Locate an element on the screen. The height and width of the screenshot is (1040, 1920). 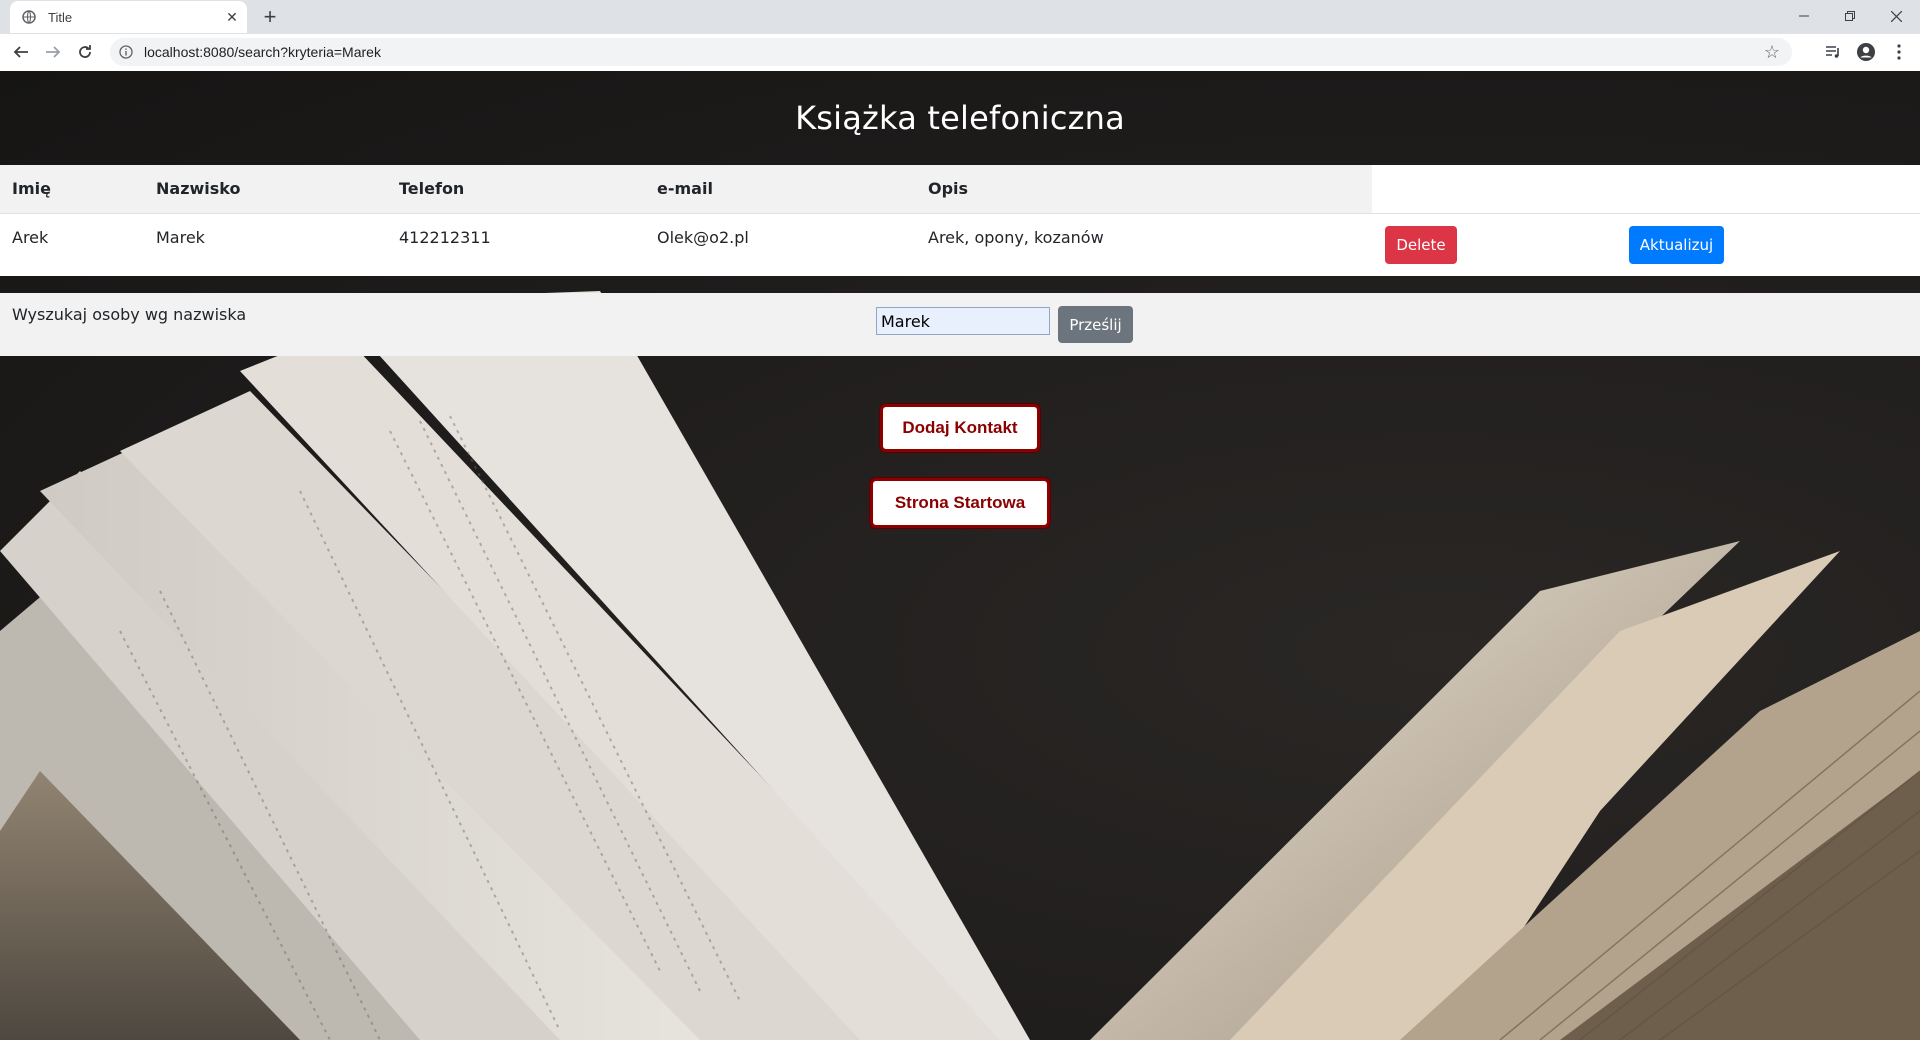
page-title: Książka telefoniczna is located at coordinates (960, 118).